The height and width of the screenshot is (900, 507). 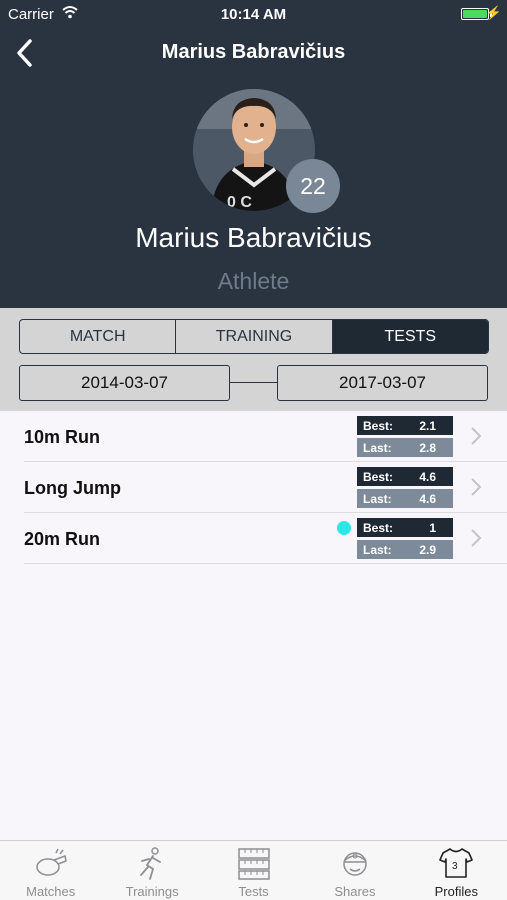 I want to click on test-row-20m-run: 20m Run Best: 1 Last: 2.9, so click(x=265, y=538).